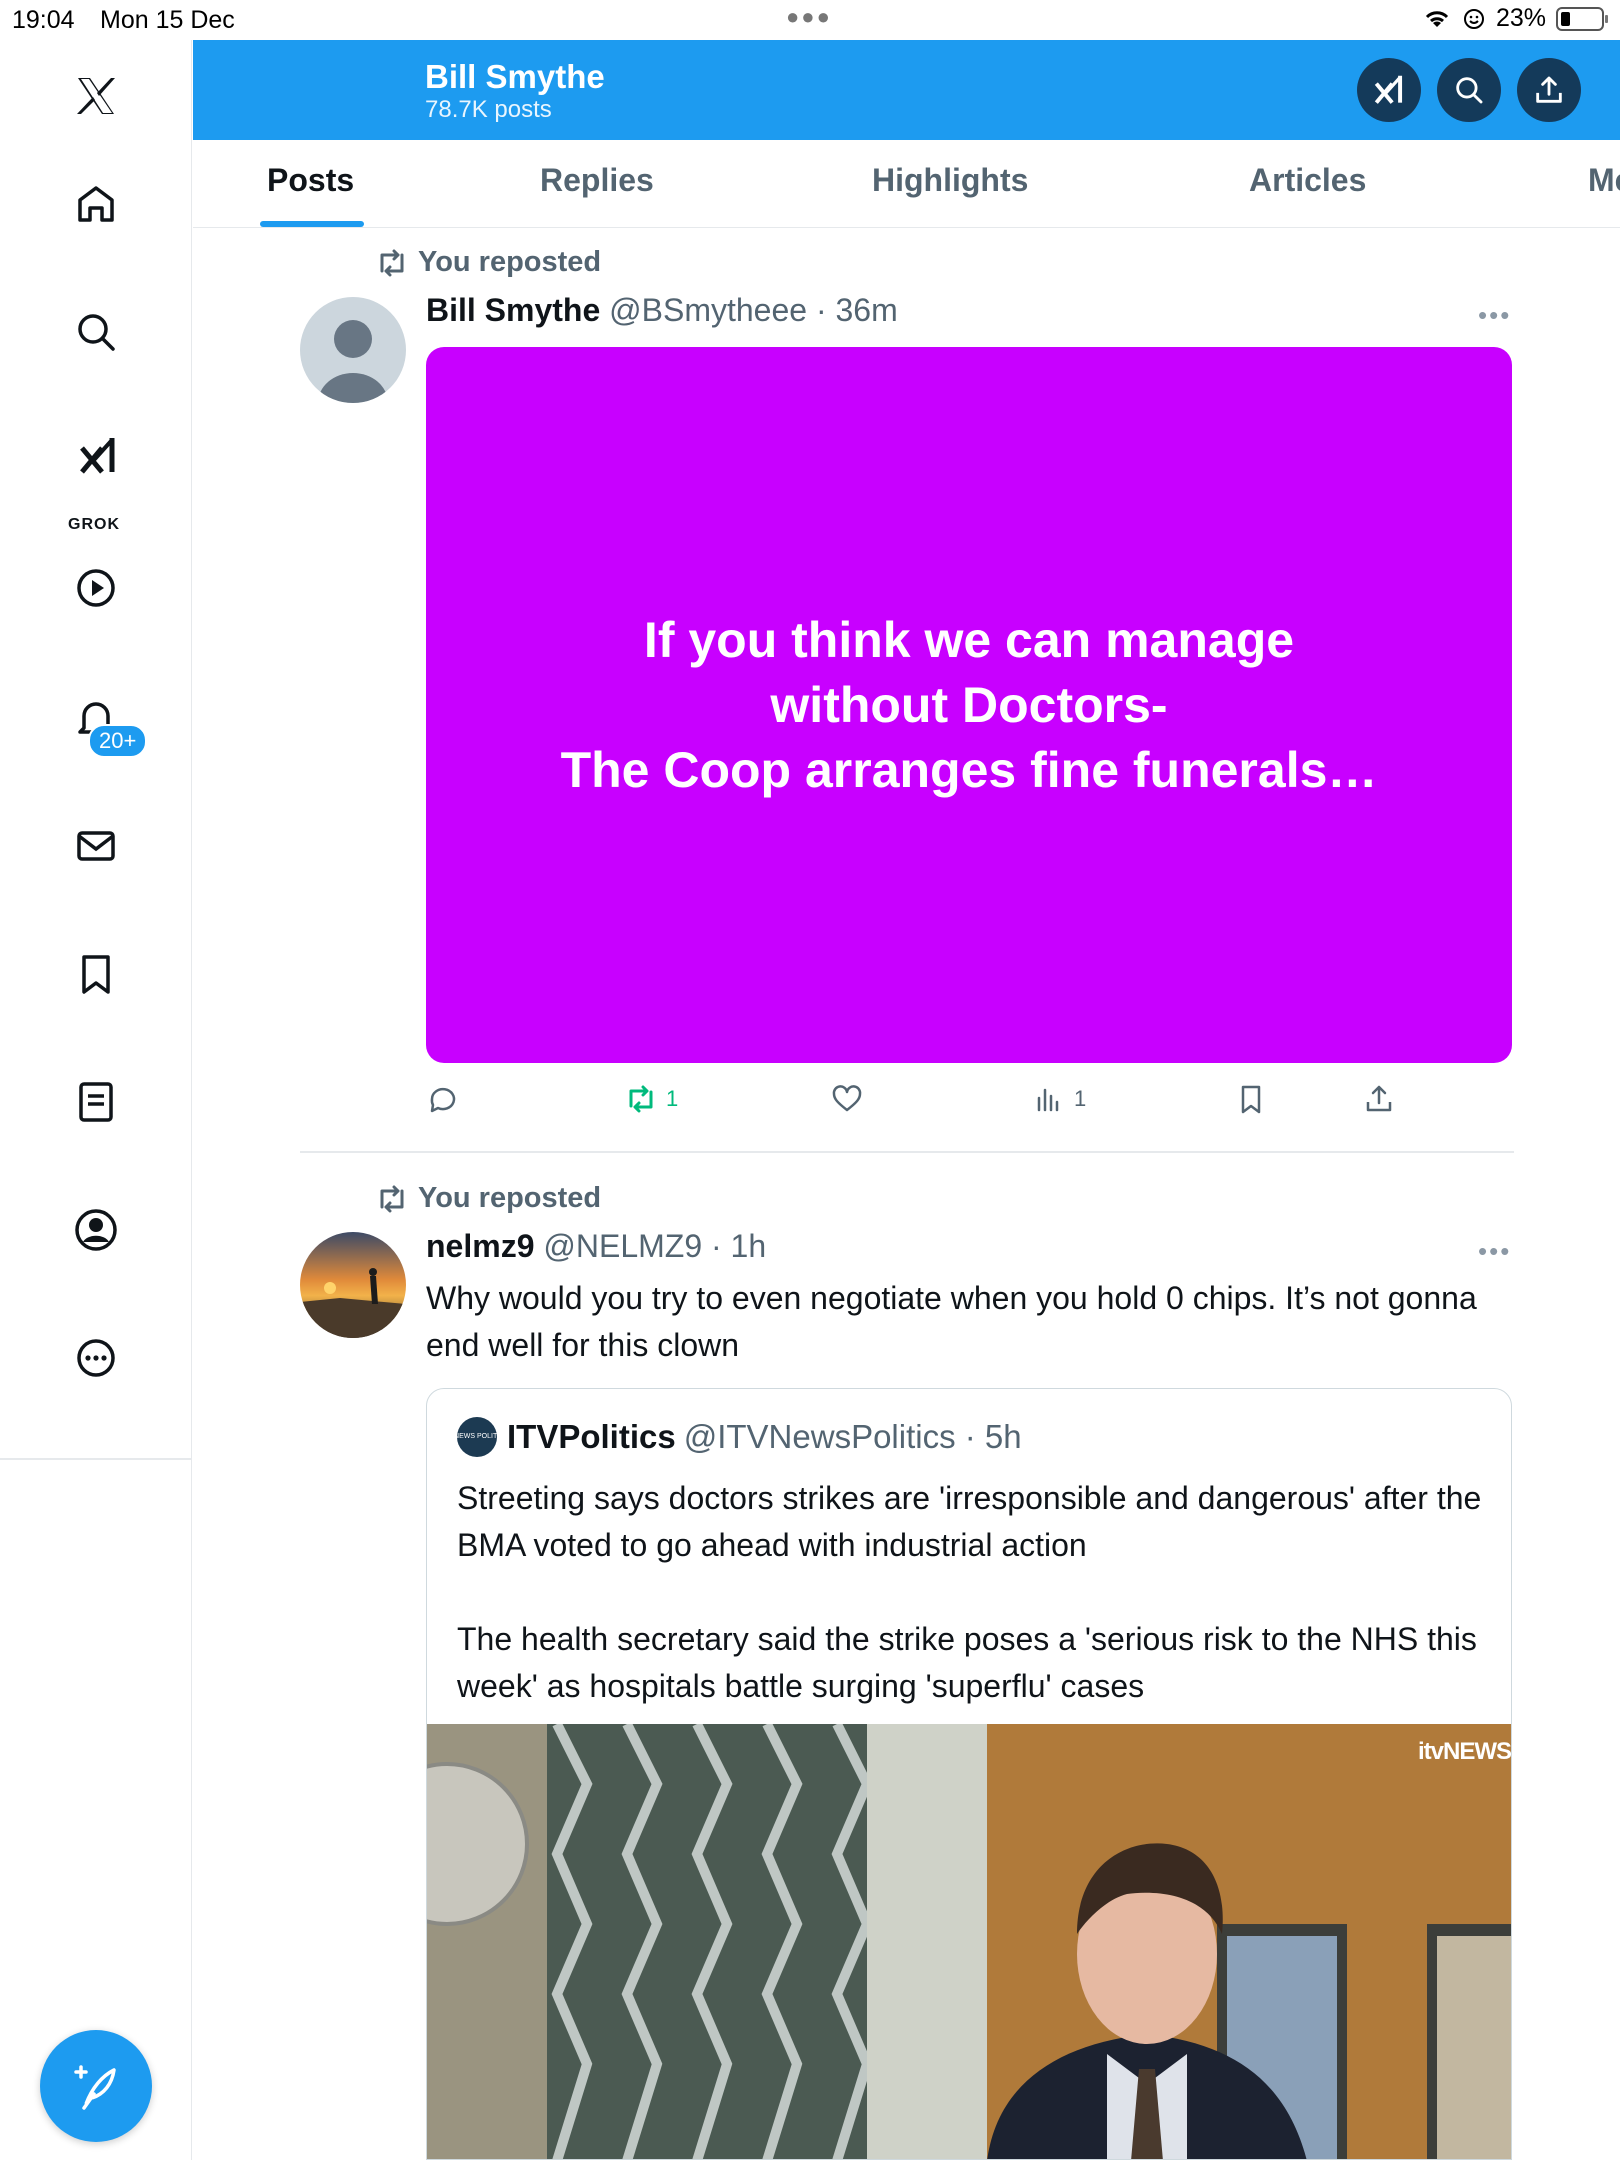  Describe the element at coordinates (1473, 18) in the screenshot. I see `focus-icon` at that location.